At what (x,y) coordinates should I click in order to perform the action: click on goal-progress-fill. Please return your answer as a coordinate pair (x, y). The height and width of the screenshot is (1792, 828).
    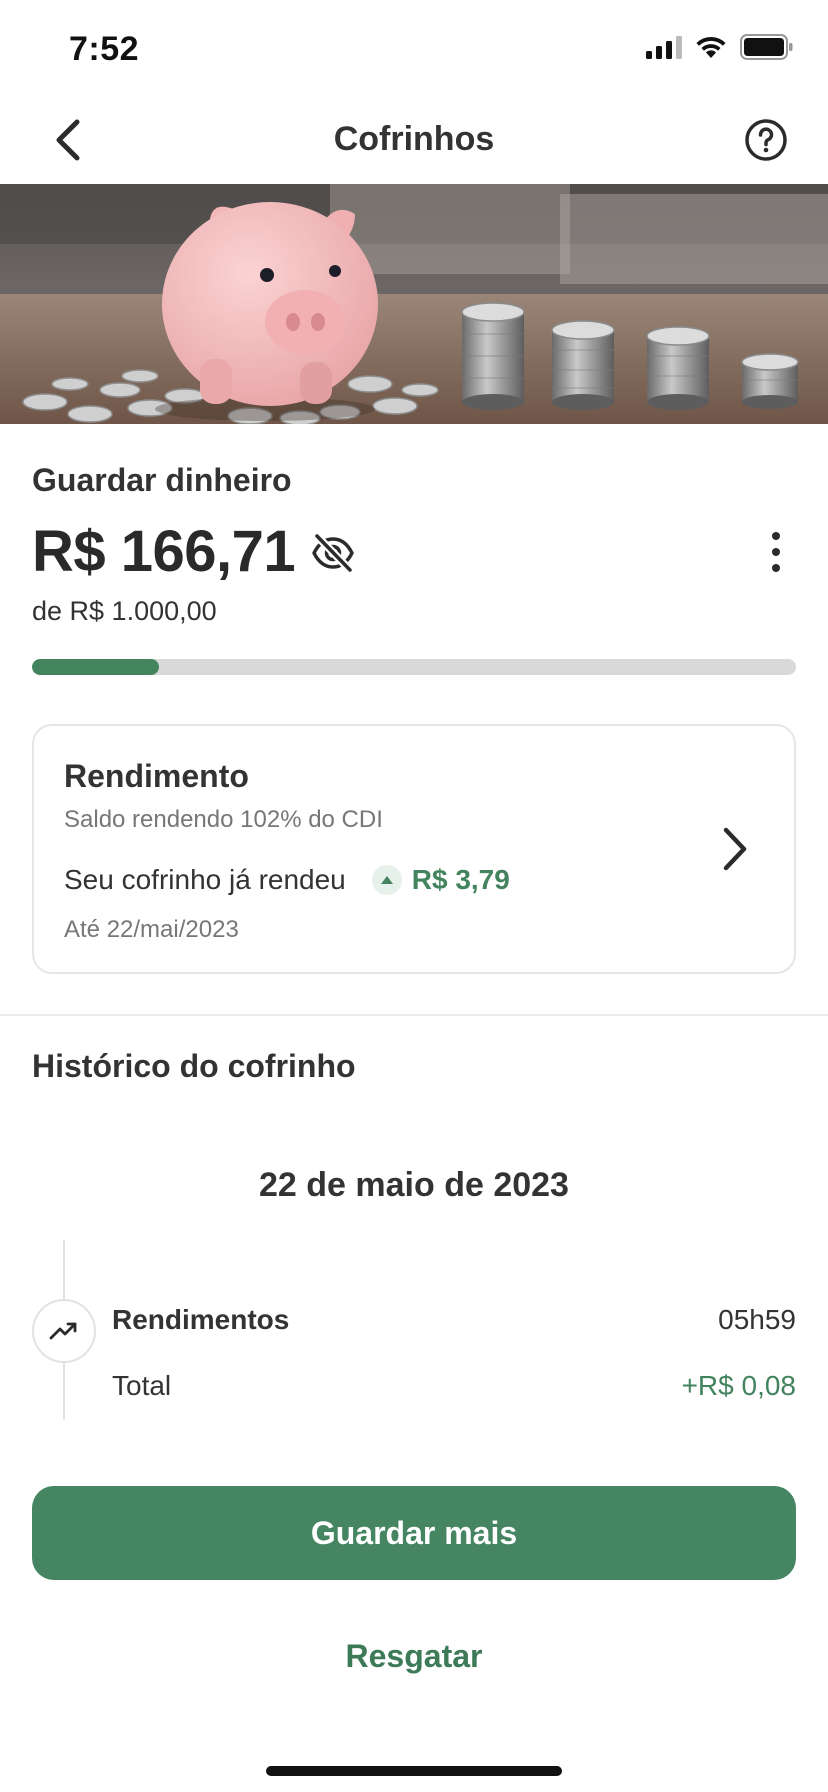
    Looking at the image, I should click on (96, 667).